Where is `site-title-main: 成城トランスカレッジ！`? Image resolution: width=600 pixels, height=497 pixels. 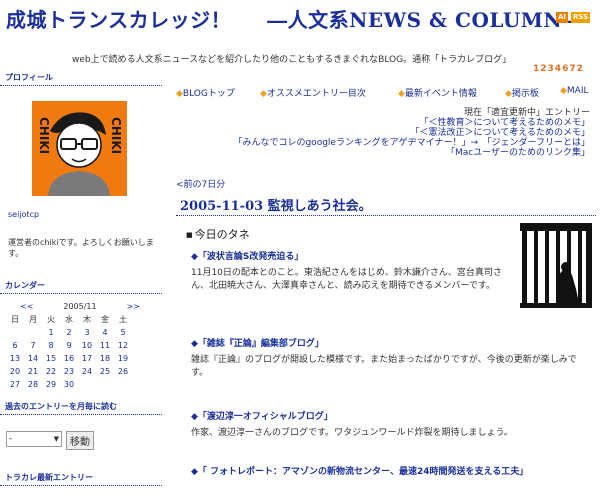 site-title-main: 成城トランスカレッジ！ is located at coordinates (118, 20).